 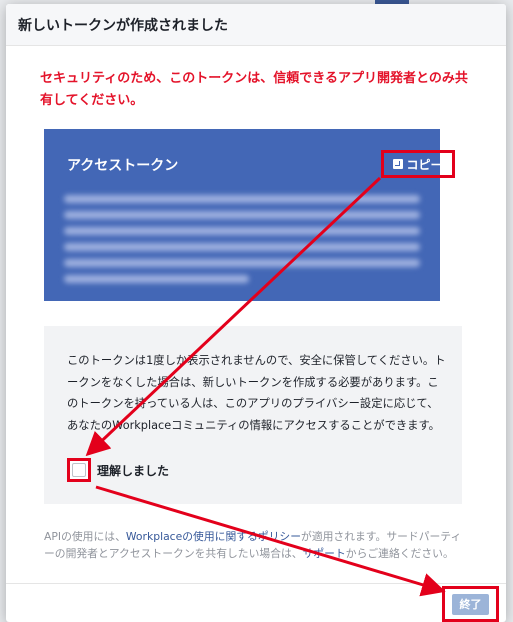 I want to click on access-token-title: アクセストークン, so click(x=123, y=166).